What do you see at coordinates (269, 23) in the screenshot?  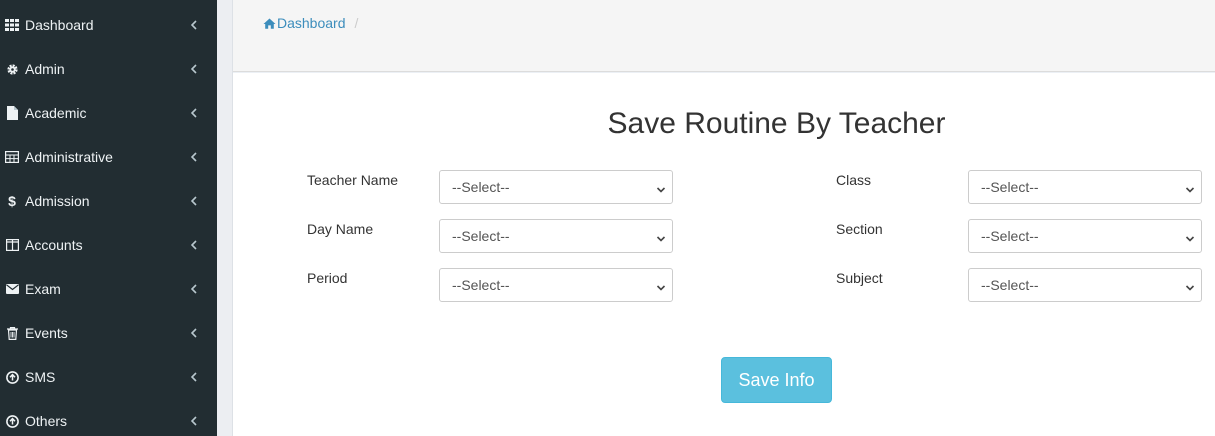 I see `home-icon` at bounding box center [269, 23].